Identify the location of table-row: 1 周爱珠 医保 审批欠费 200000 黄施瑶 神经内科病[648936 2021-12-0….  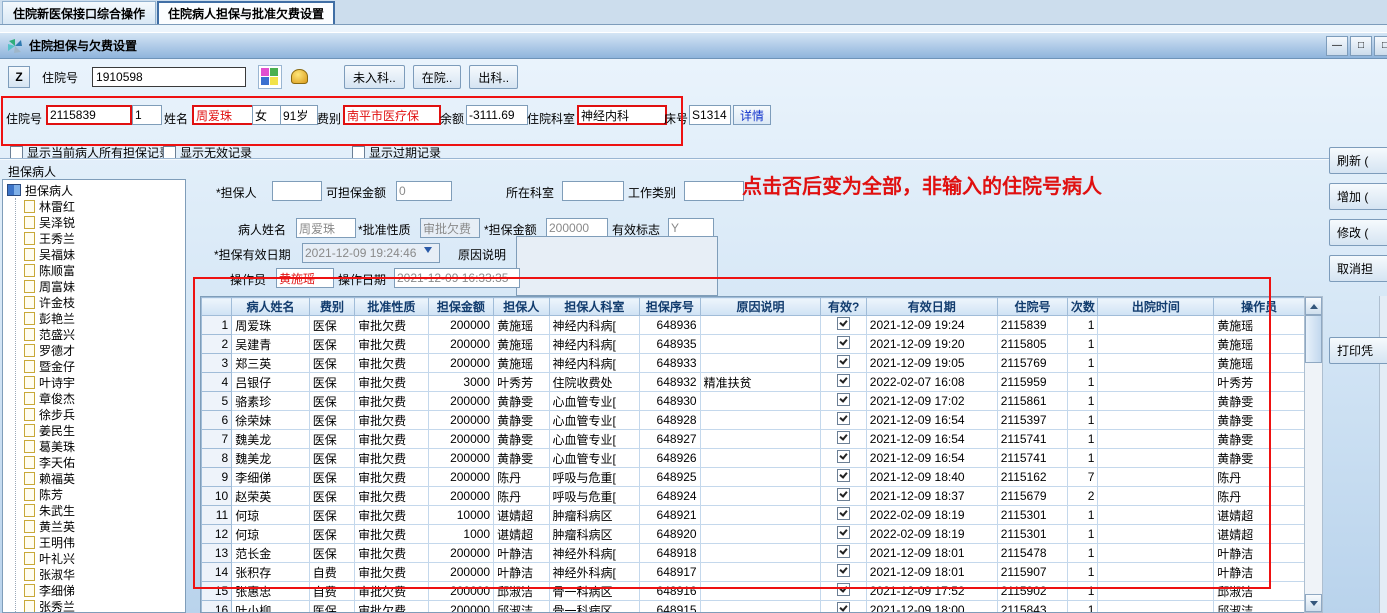
(753, 325).